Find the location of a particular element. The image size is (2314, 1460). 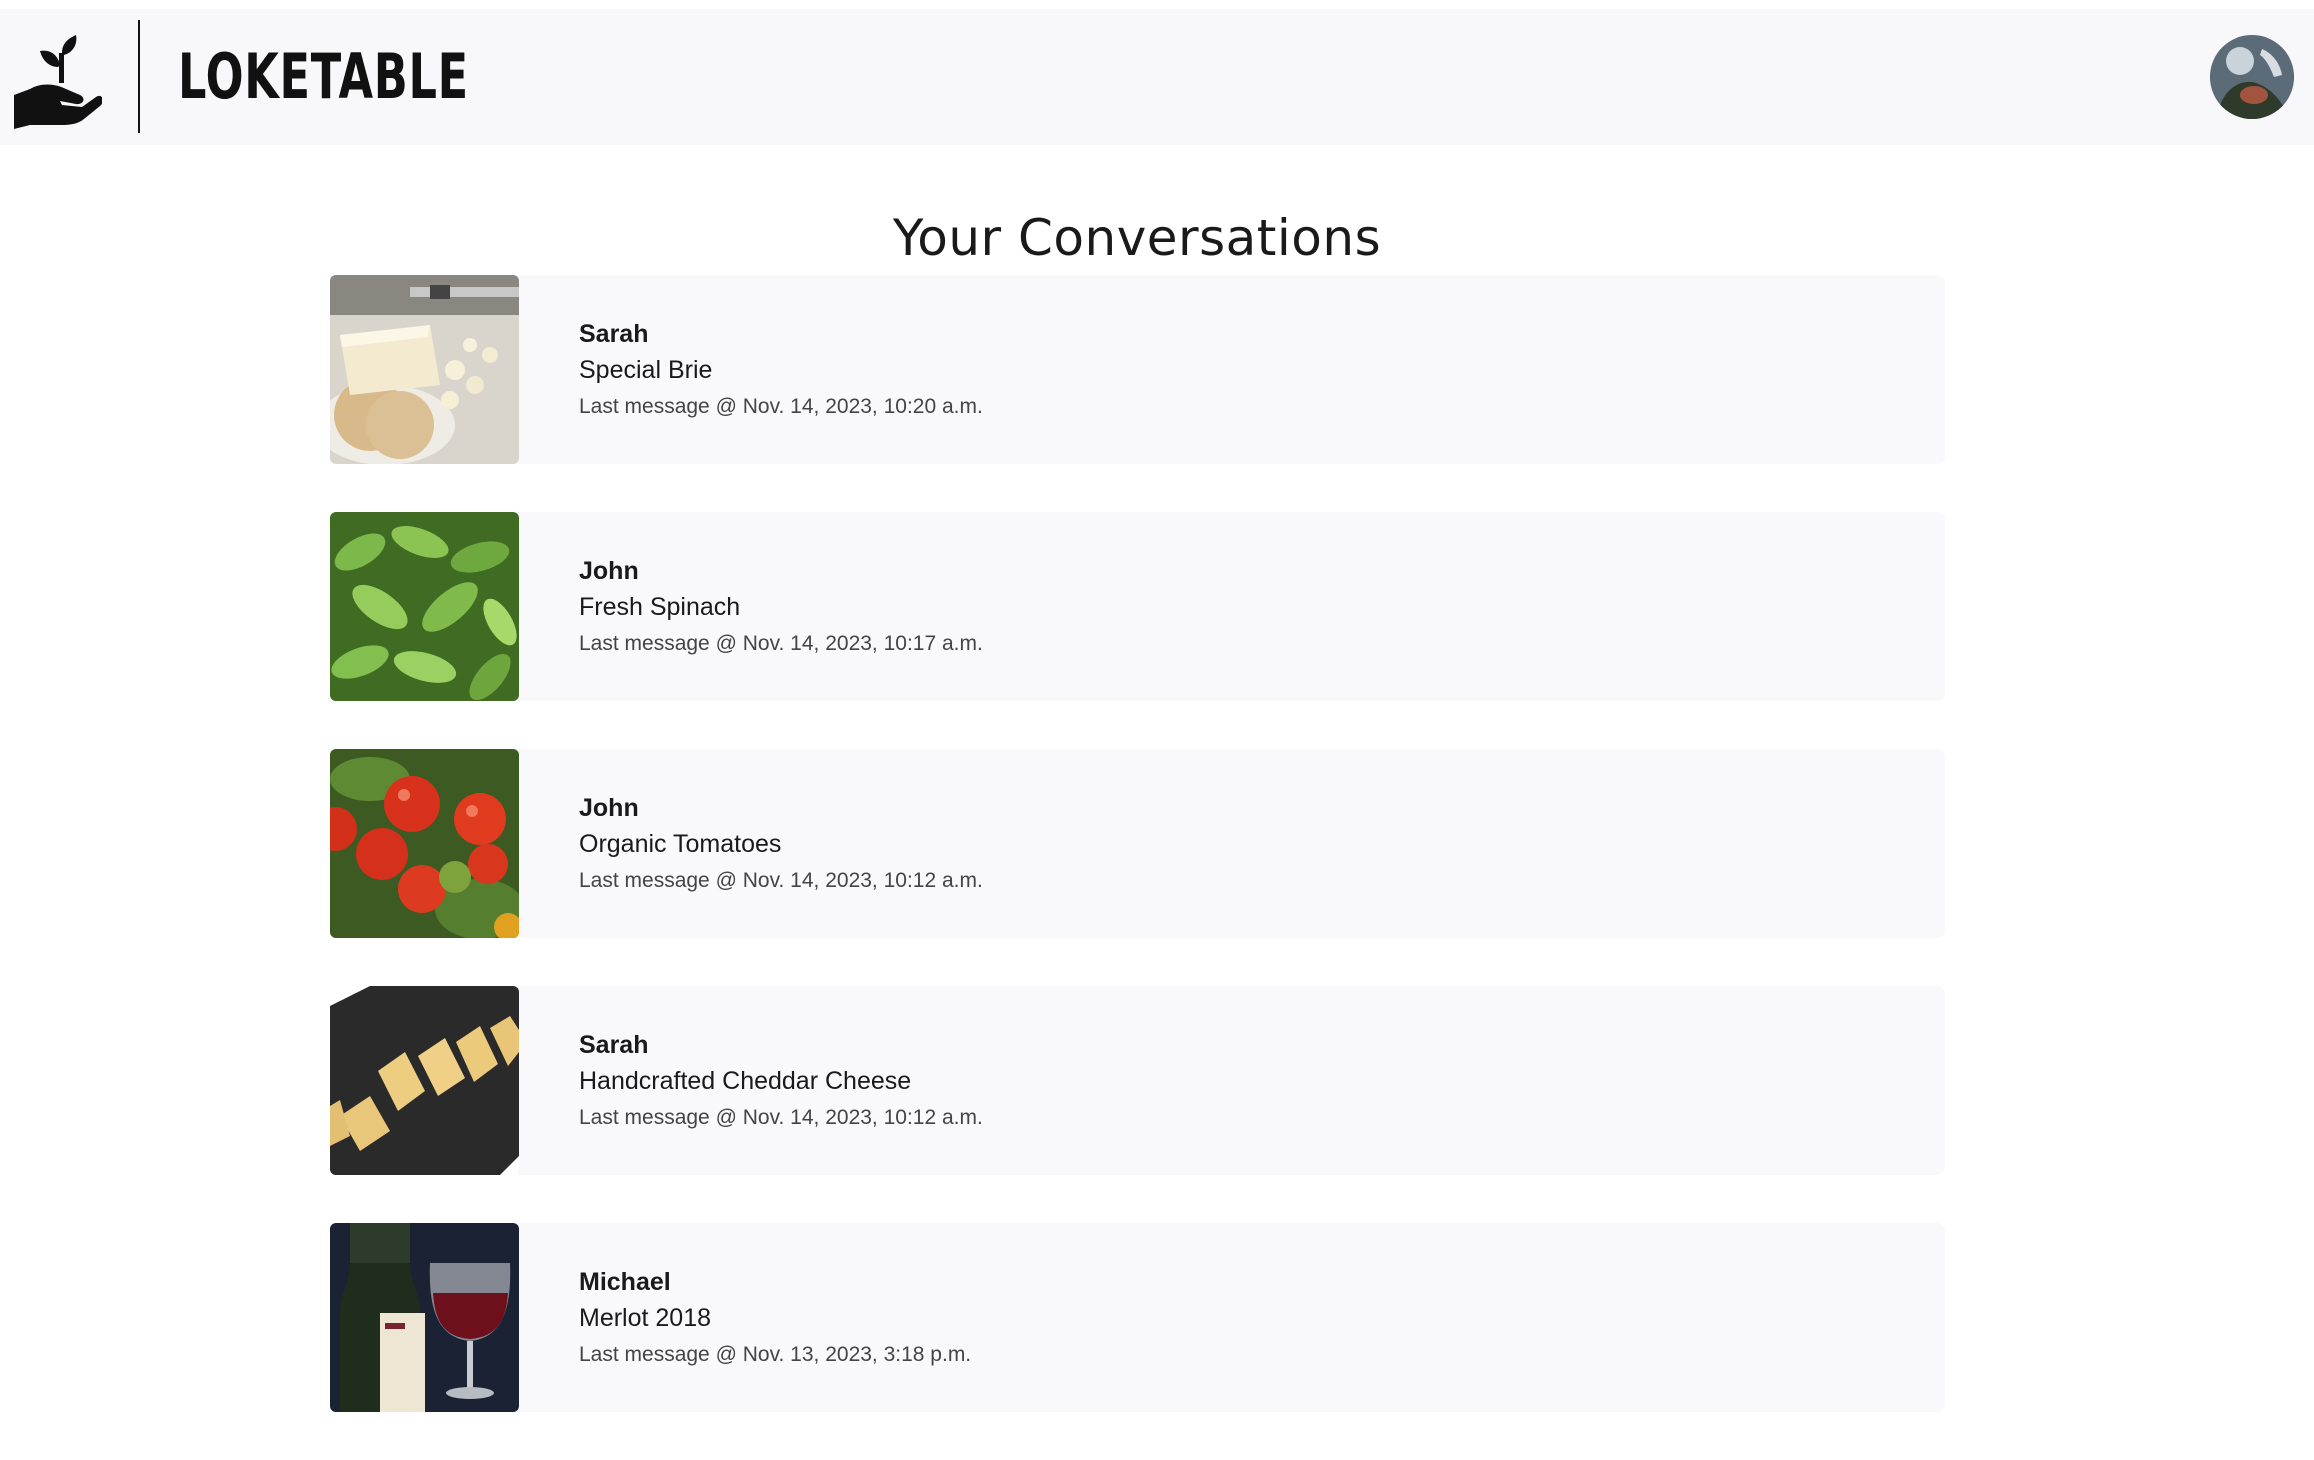

conversation-timestamp: Last message @ Nov. 13, 2023, 3:18 p.m. is located at coordinates (775, 1354).